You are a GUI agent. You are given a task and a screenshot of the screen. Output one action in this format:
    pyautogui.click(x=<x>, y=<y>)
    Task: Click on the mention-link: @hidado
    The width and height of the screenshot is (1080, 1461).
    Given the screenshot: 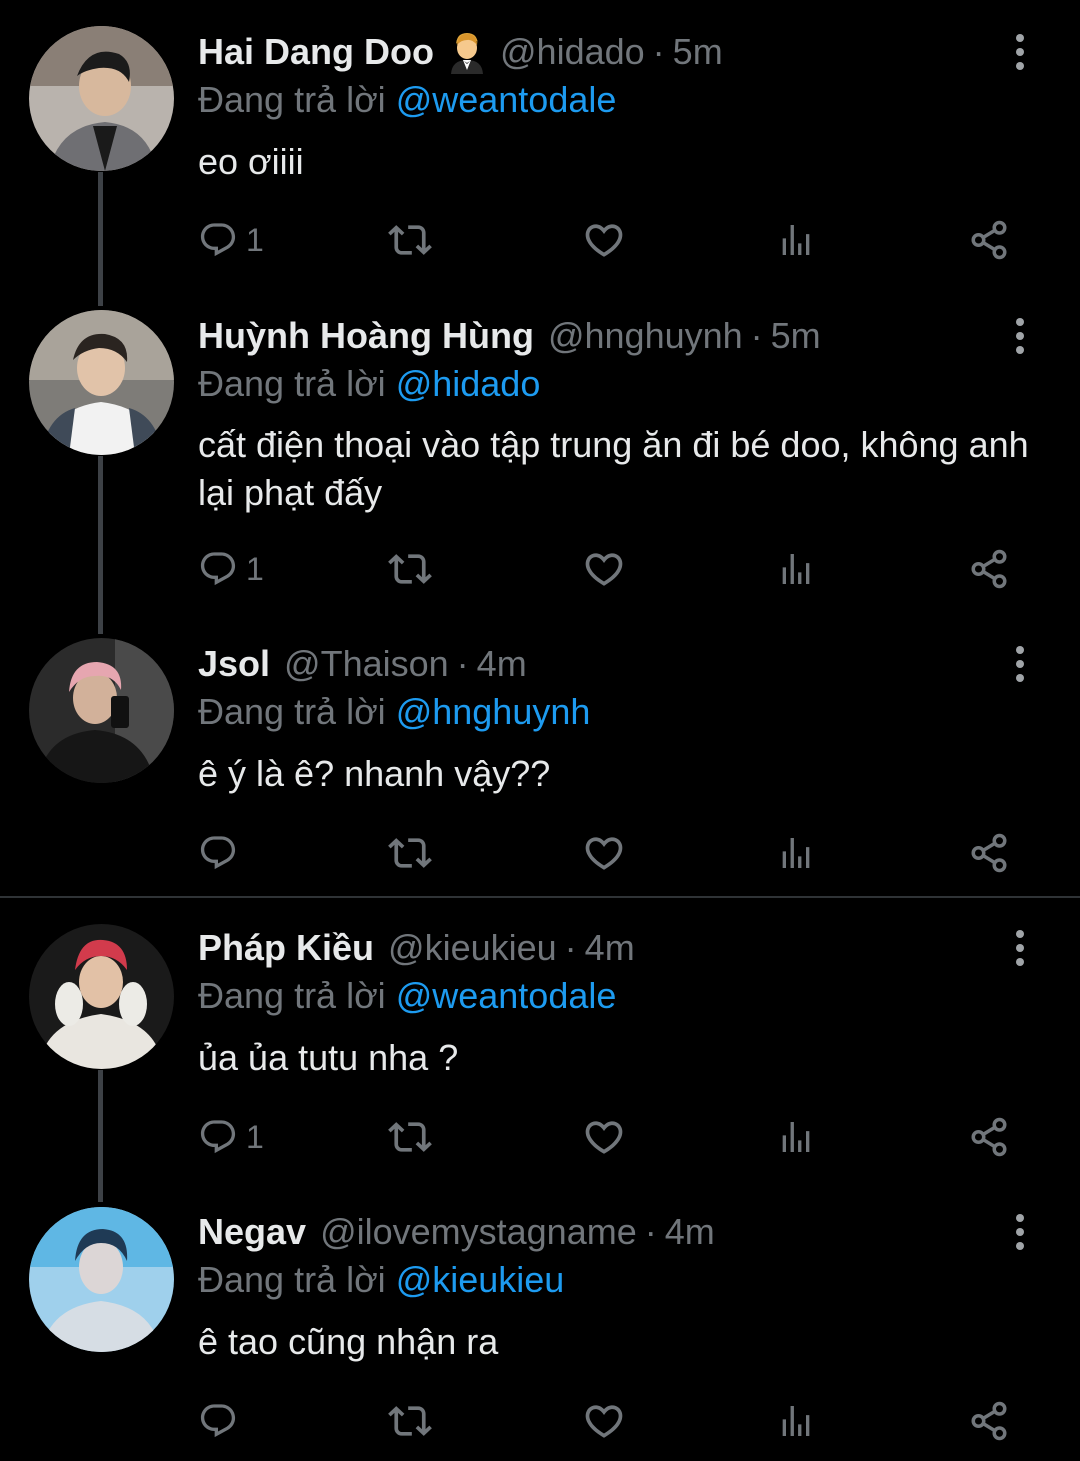 What is the action you would take?
    pyautogui.click(x=468, y=383)
    